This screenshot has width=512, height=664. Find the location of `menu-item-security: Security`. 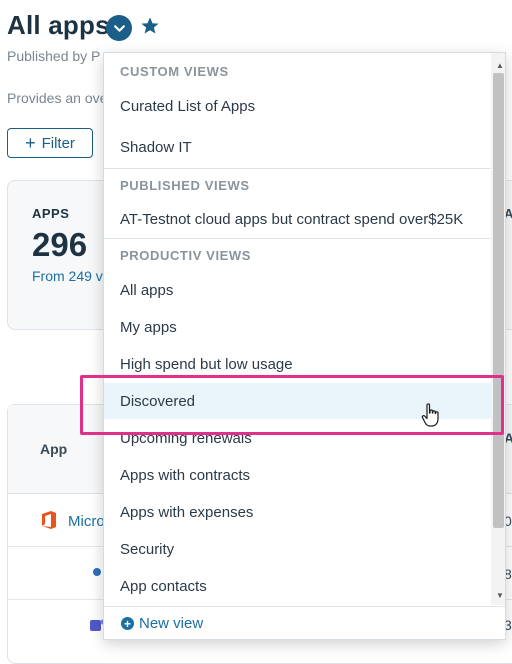

menu-item-security: Security is located at coordinates (147, 549).